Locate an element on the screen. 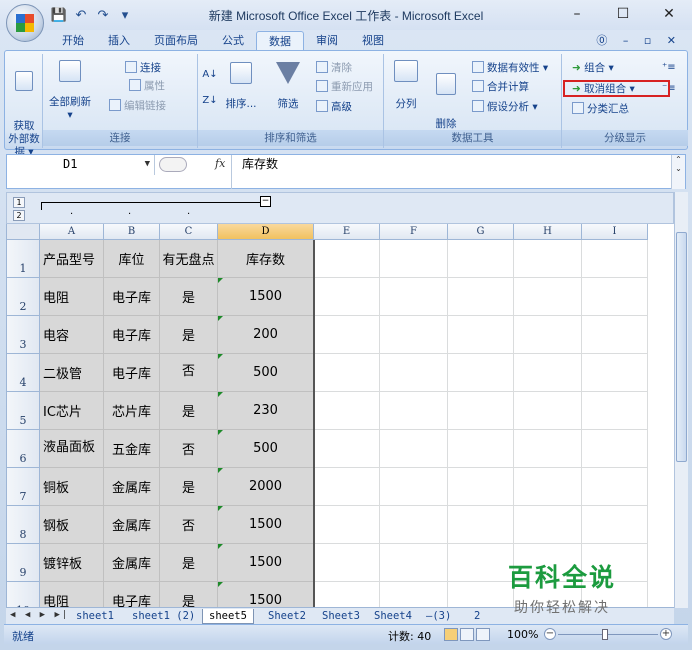 The width and height of the screenshot is (692, 650). clear-button: 清除 is located at coordinates (334, 68).